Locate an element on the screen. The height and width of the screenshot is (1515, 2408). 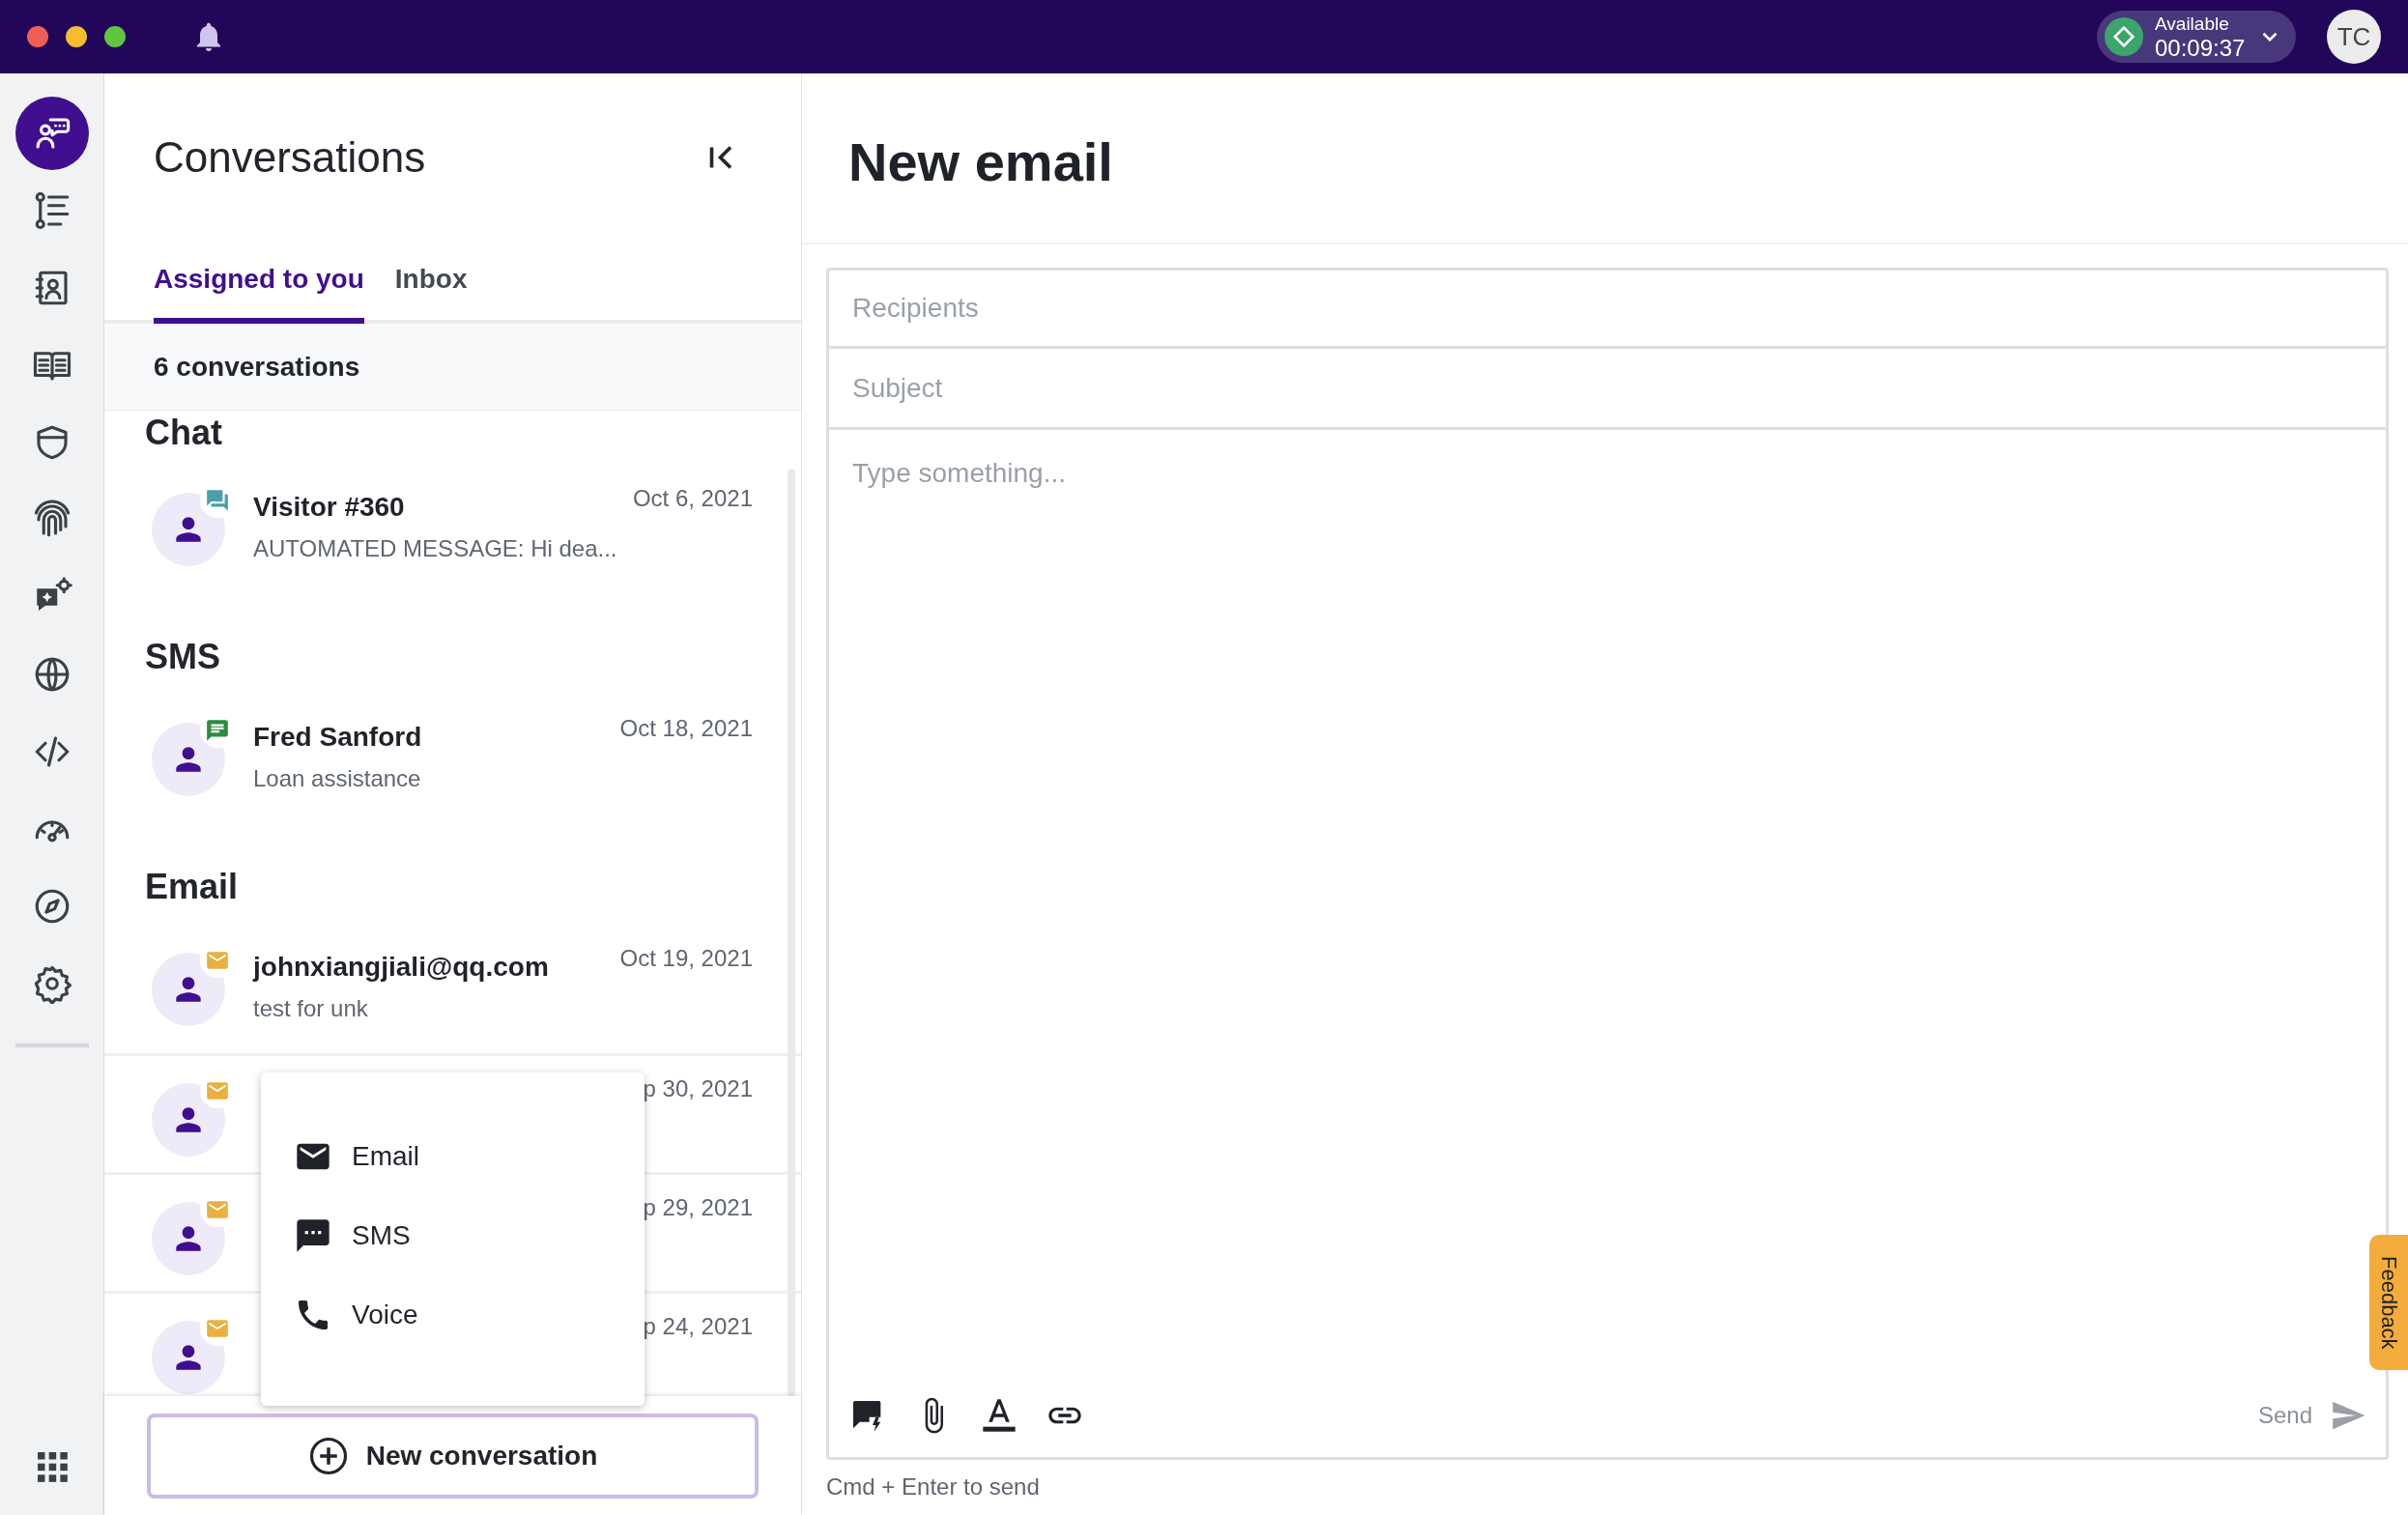
status-timer: 00:09:37 is located at coordinates (2201, 48).